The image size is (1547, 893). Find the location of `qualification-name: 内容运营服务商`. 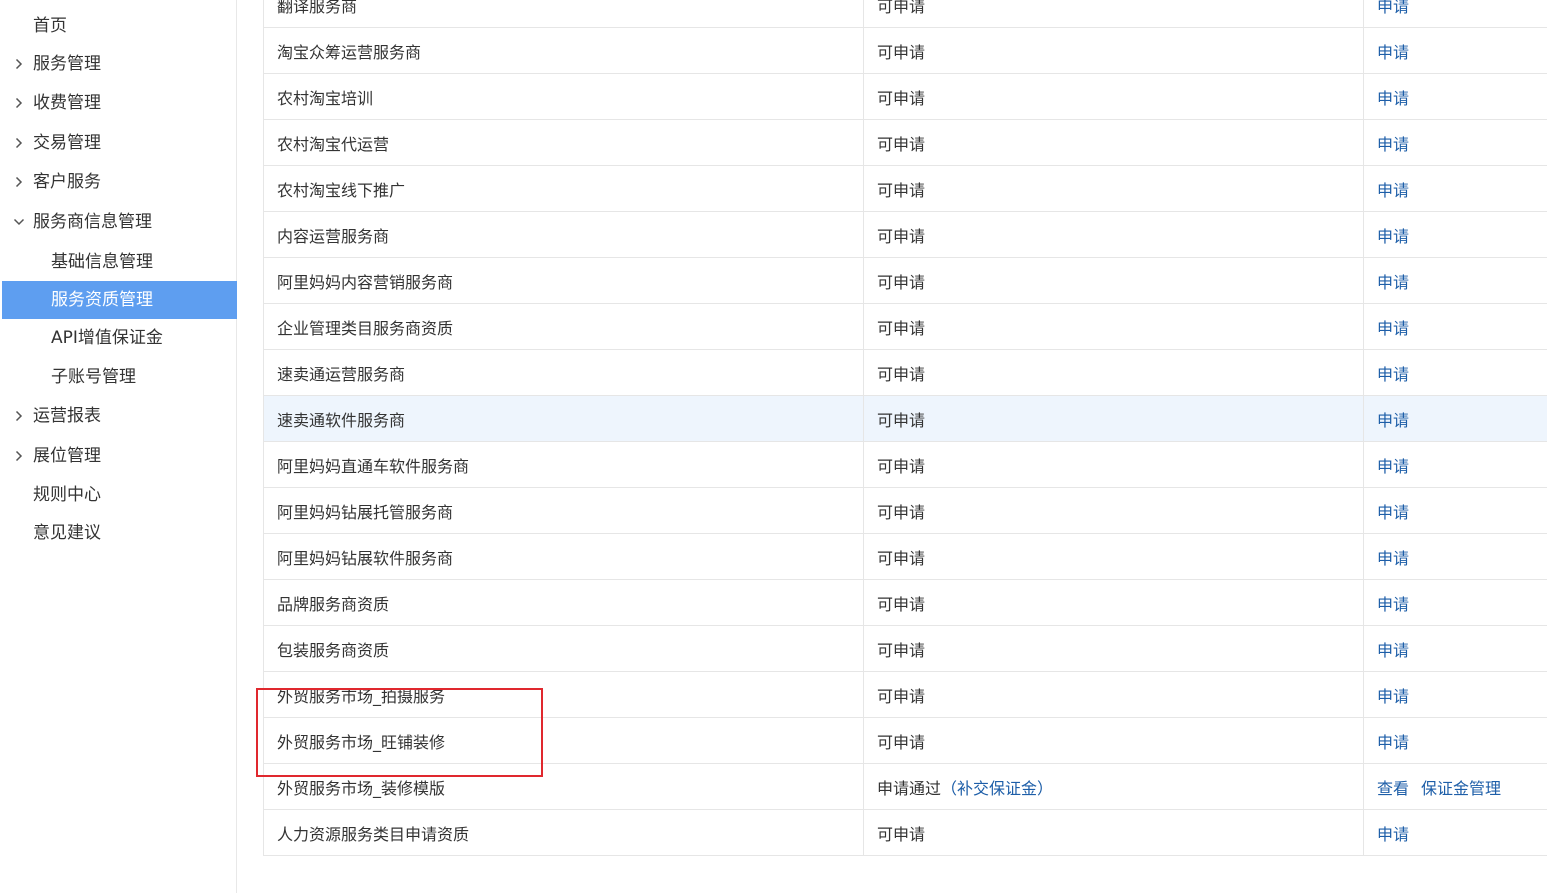

qualification-name: 内容运营服务商 is located at coordinates (563, 234).